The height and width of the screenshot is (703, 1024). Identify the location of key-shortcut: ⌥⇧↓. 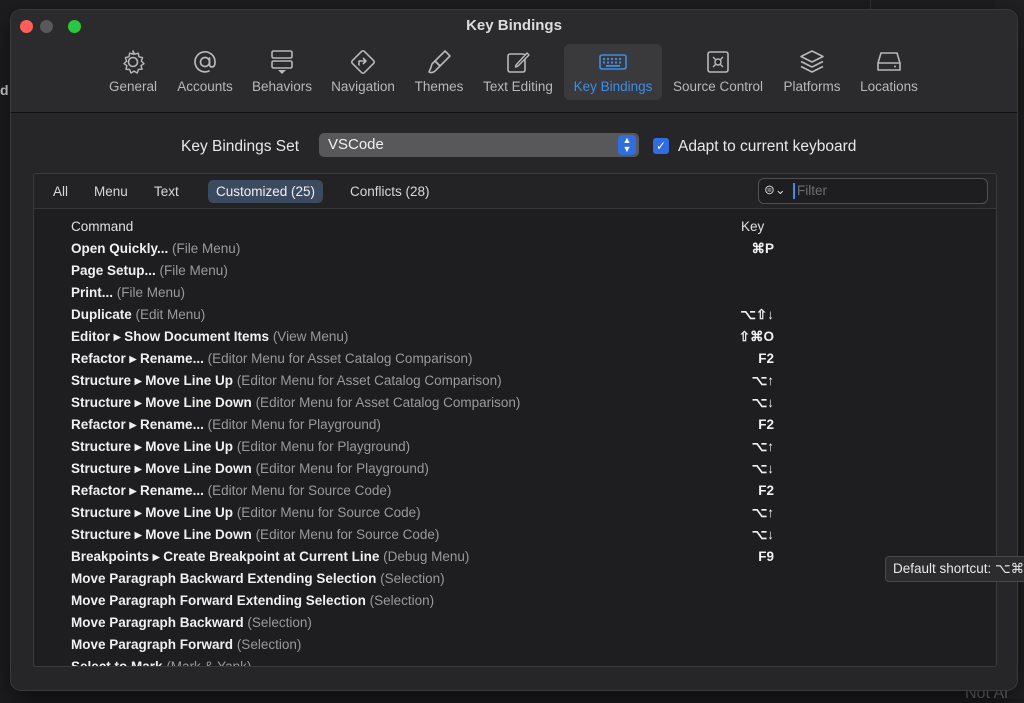
(744, 315).